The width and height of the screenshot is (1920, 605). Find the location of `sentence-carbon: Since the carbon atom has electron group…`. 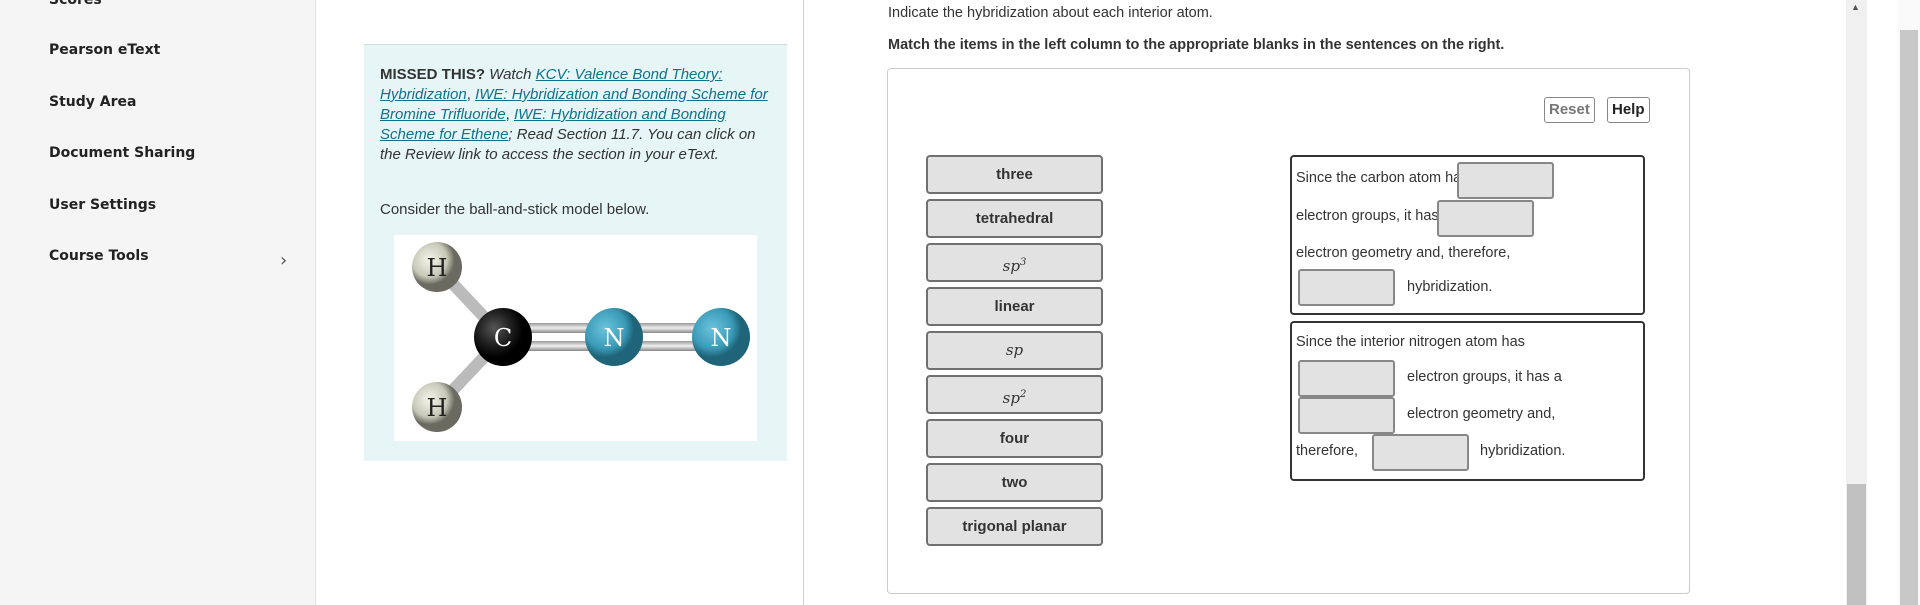

sentence-carbon: Since the carbon atom has electron group… is located at coordinates (1467, 235).